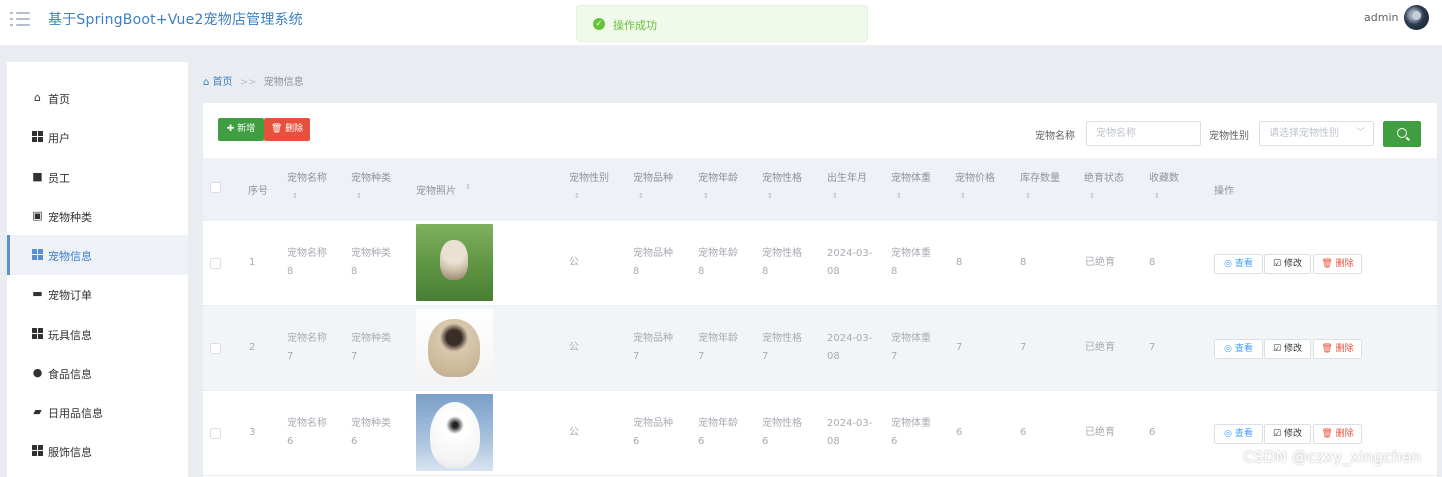 The image size is (1442, 477). What do you see at coordinates (97, 412) in the screenshot?
I see `sidebar-item-daily-goods: ▰ 日用品信息` at bounding box center [97, 412].